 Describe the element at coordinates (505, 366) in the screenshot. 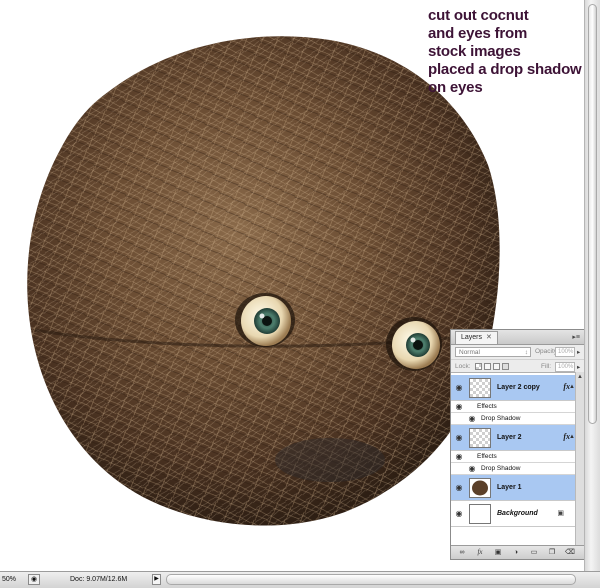

I see `lock-all-icon` at that location.